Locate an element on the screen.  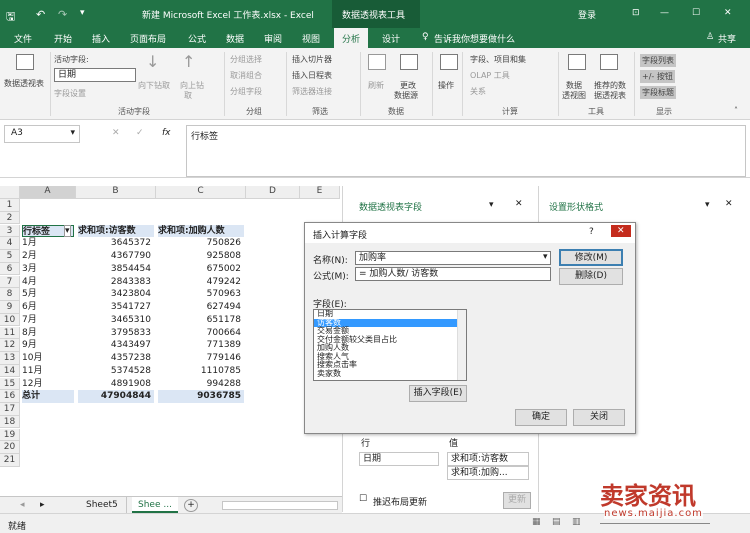
table-cell: 994288 is located at coordinates (201, 384).